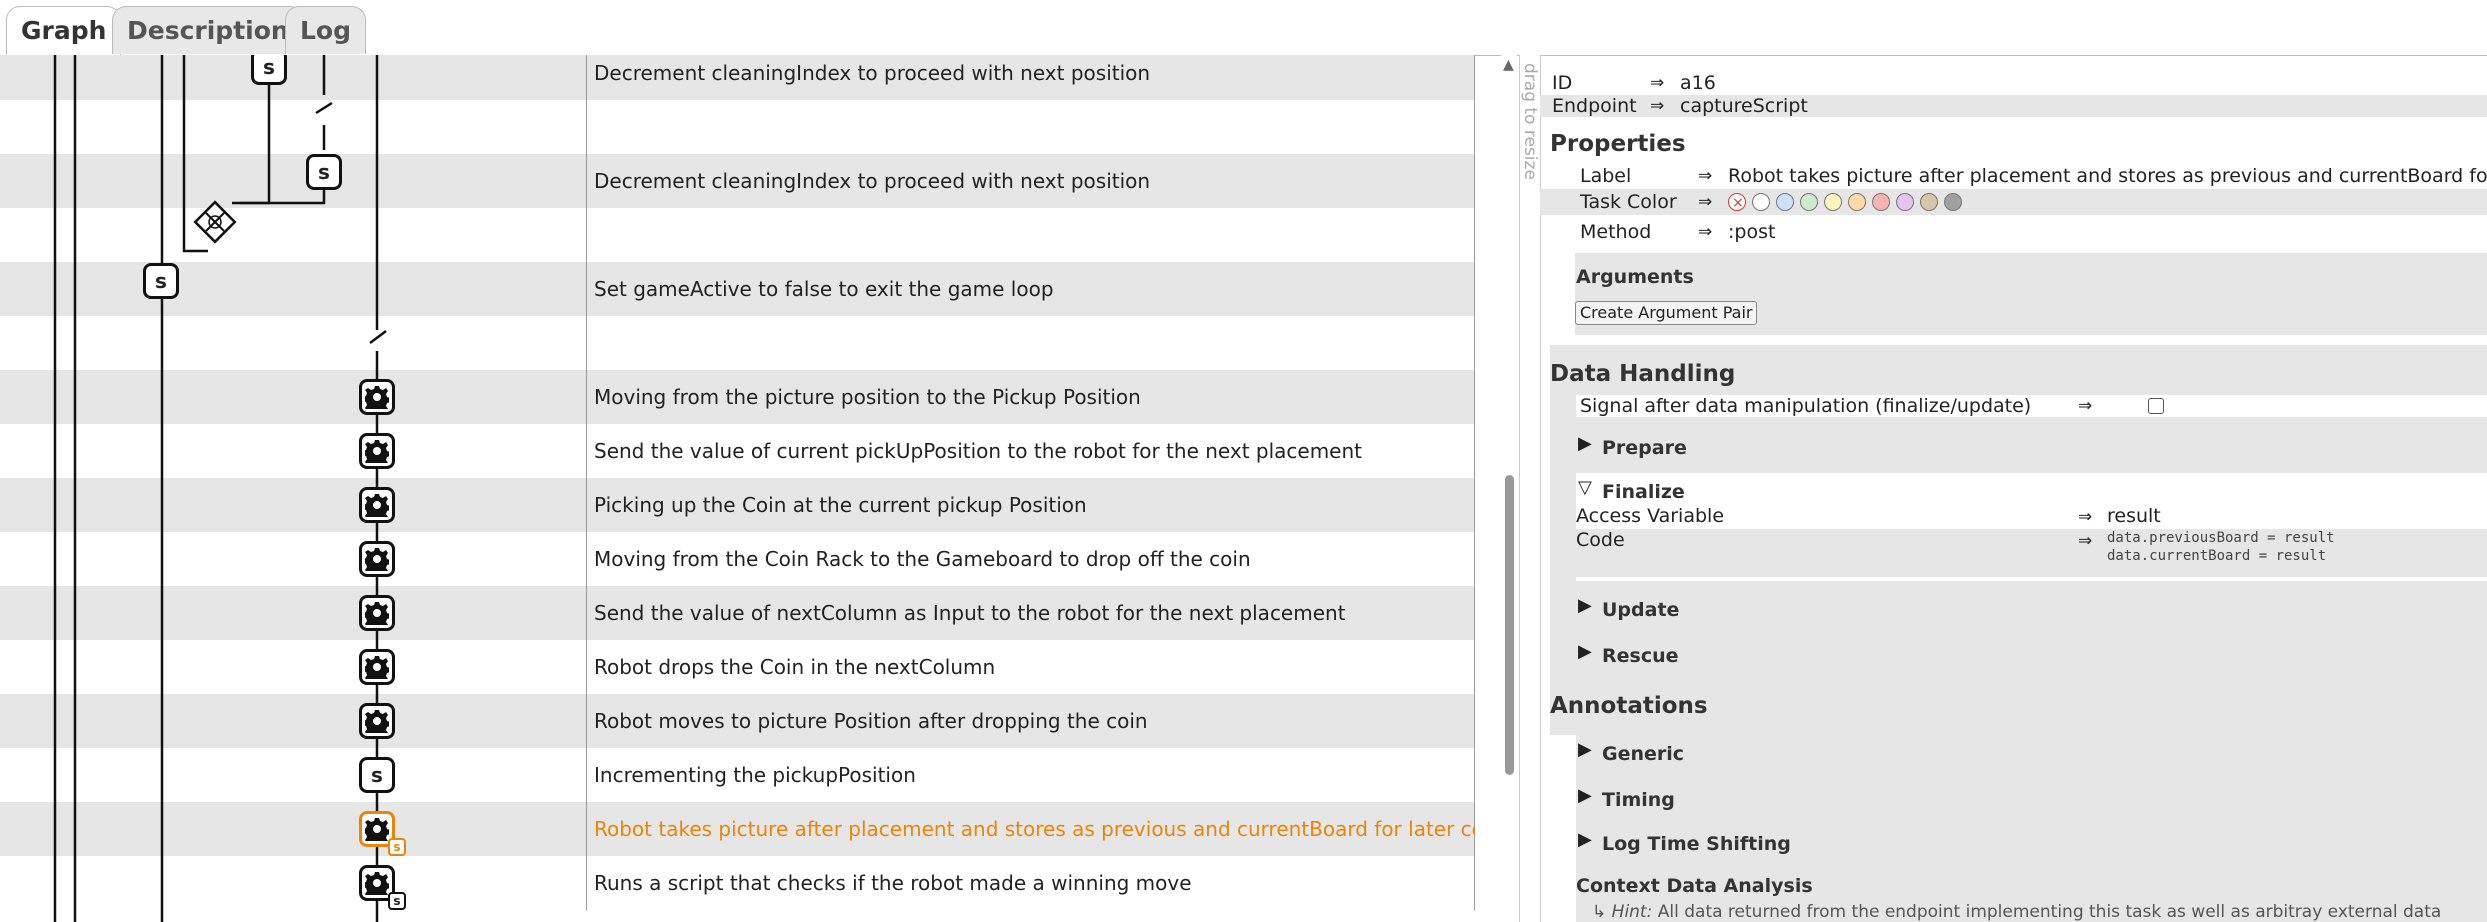 The image size is (2487, 922). I want to click on log-time-shifting-section: ▶ Log Time Shifting, so click(2031, 841).